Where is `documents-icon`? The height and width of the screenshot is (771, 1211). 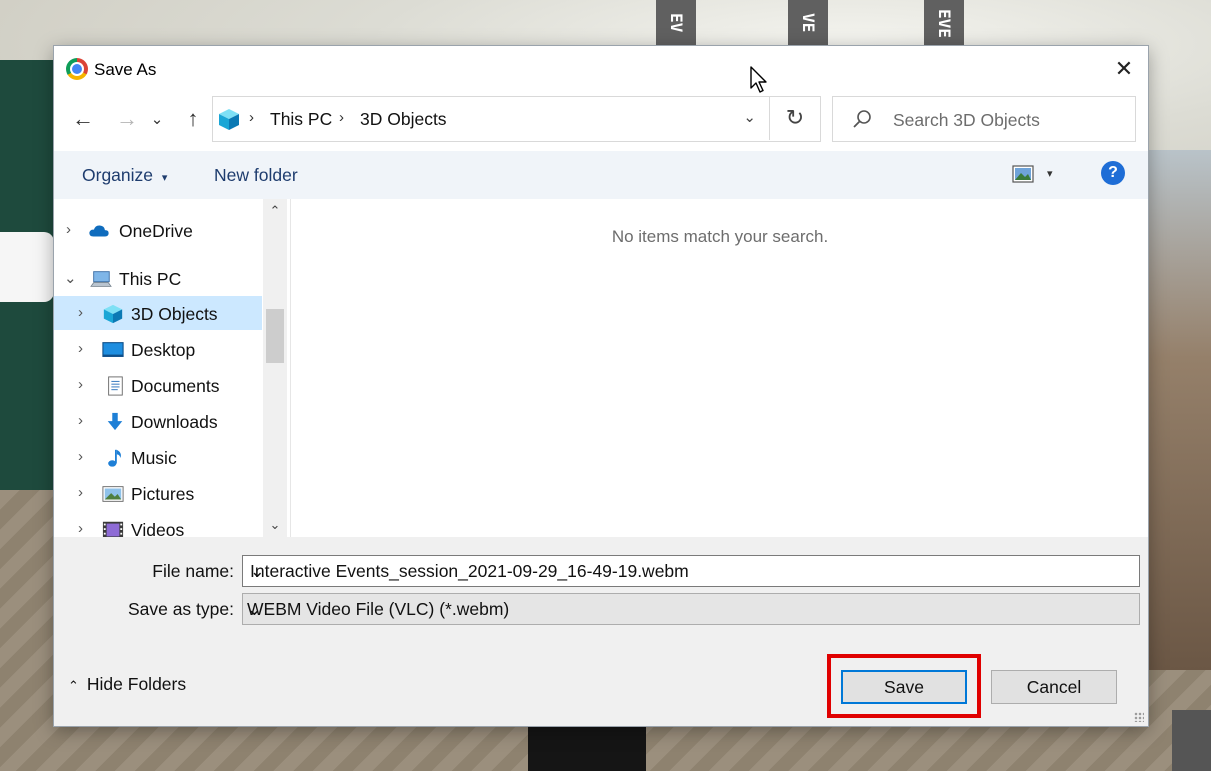
documents-icon is located at coordinates (115, 386).